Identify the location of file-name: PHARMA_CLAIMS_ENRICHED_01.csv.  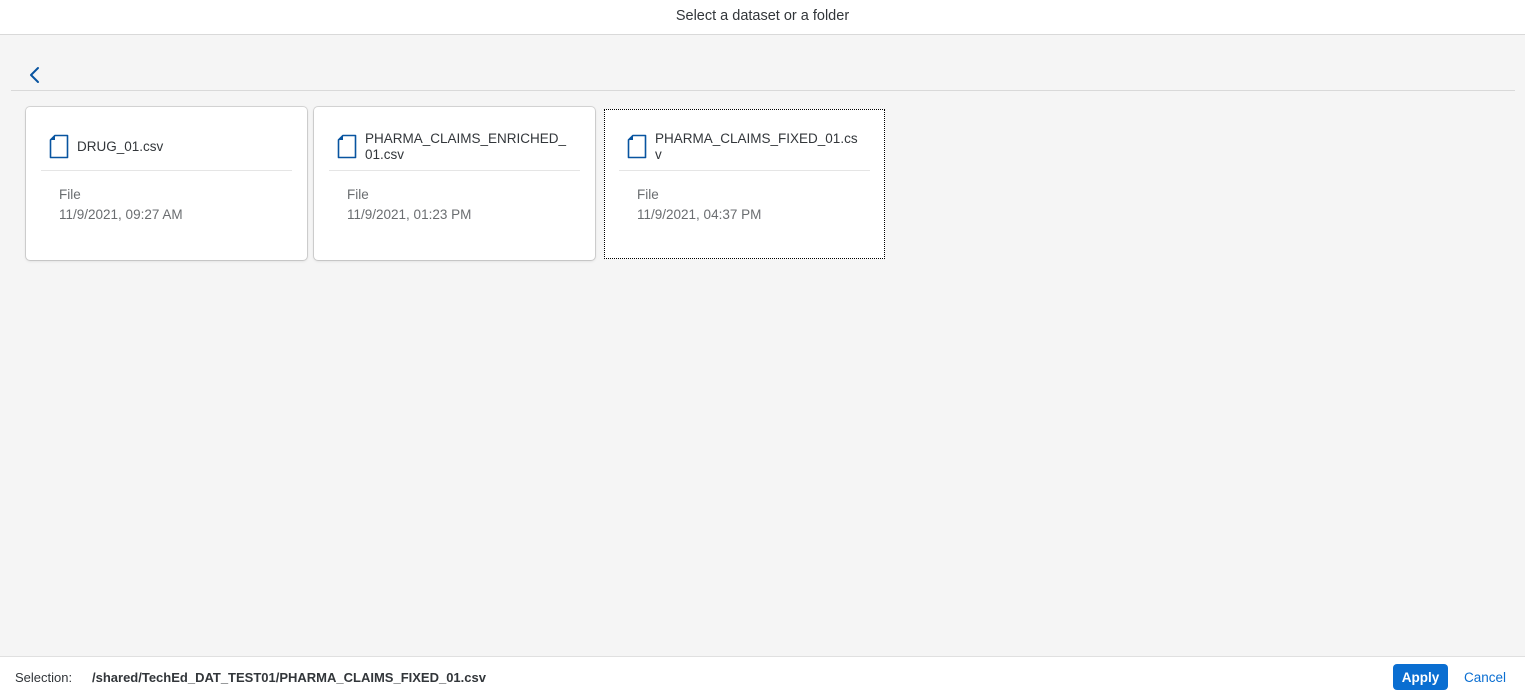
(466, 146).